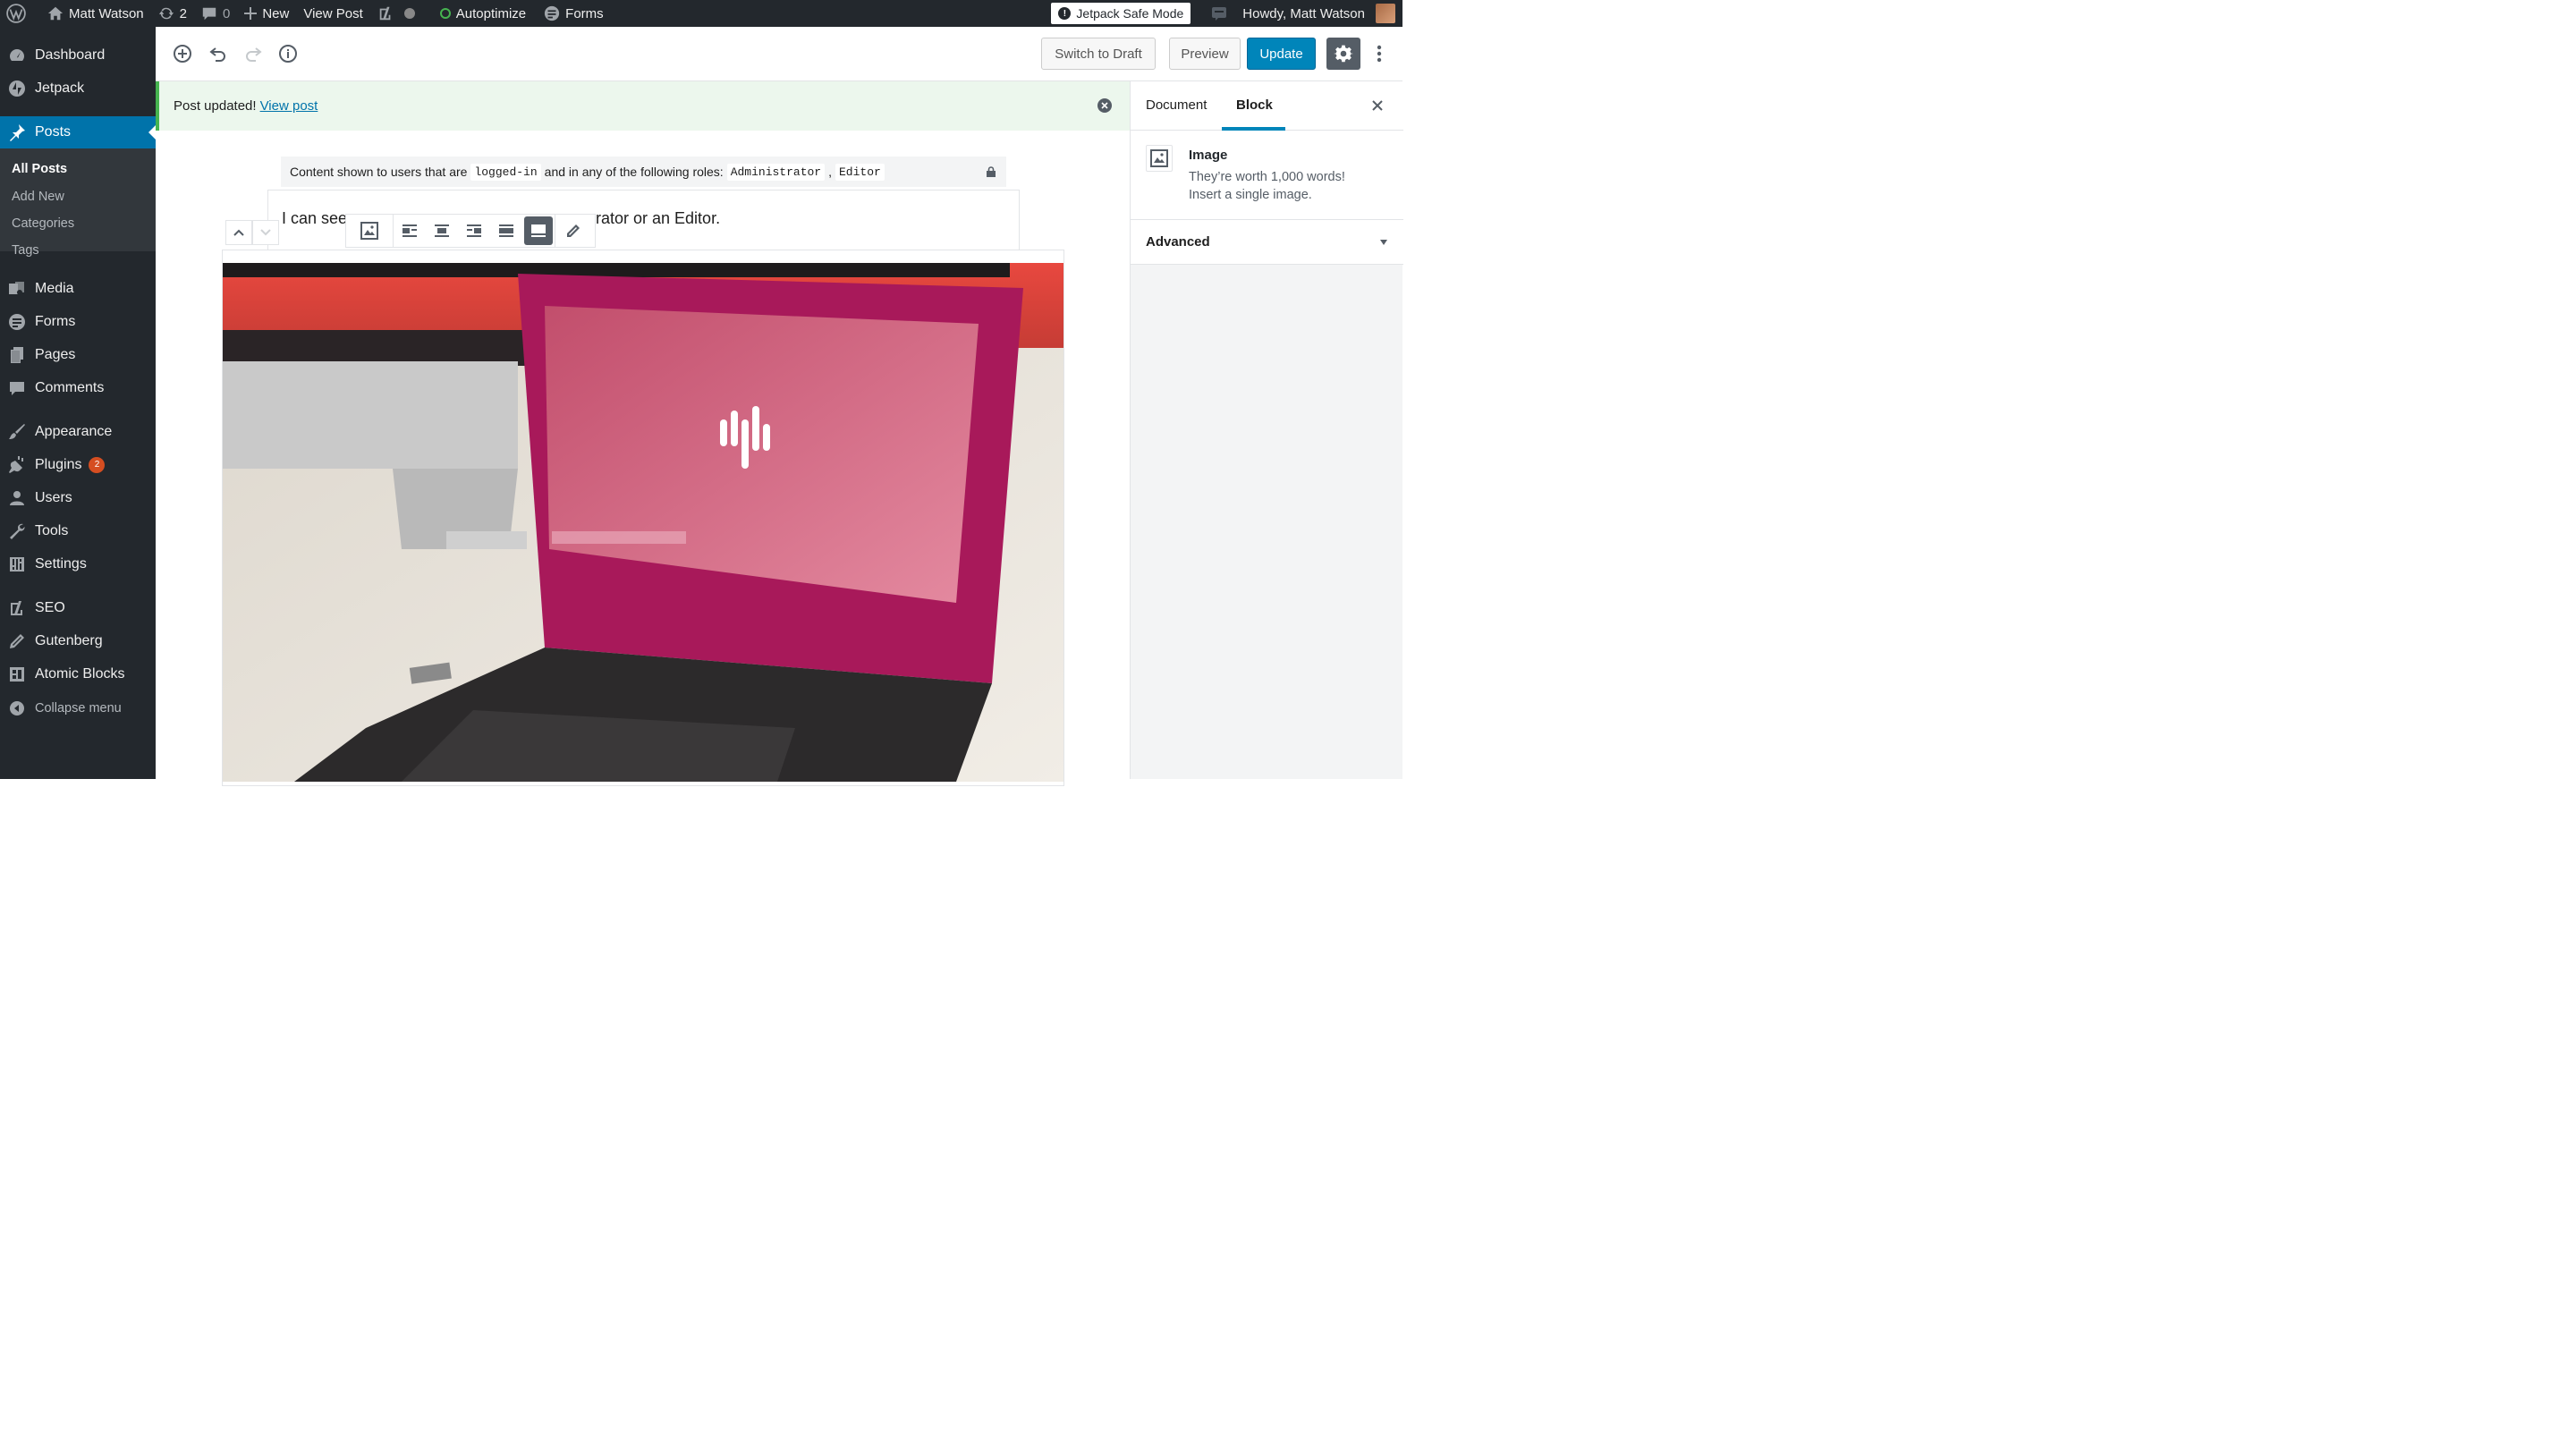  Describe the element at coordinates (658, 219) in the screenshot. I see `paragraph-text-end: rator or an Editor.` at that location.